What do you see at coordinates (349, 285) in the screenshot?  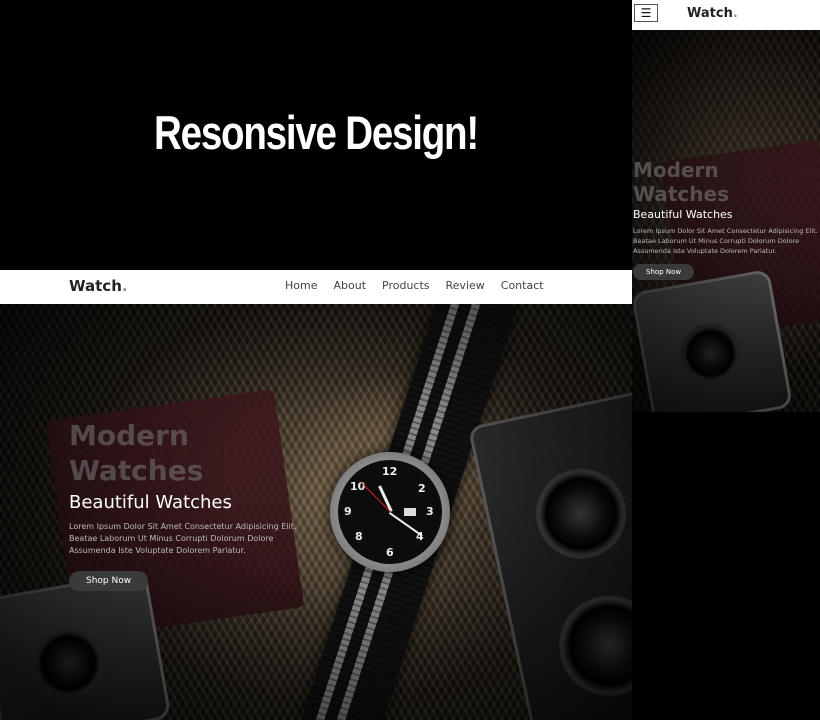 I see `nav-link-about: About` at bounding box center [349, 285].